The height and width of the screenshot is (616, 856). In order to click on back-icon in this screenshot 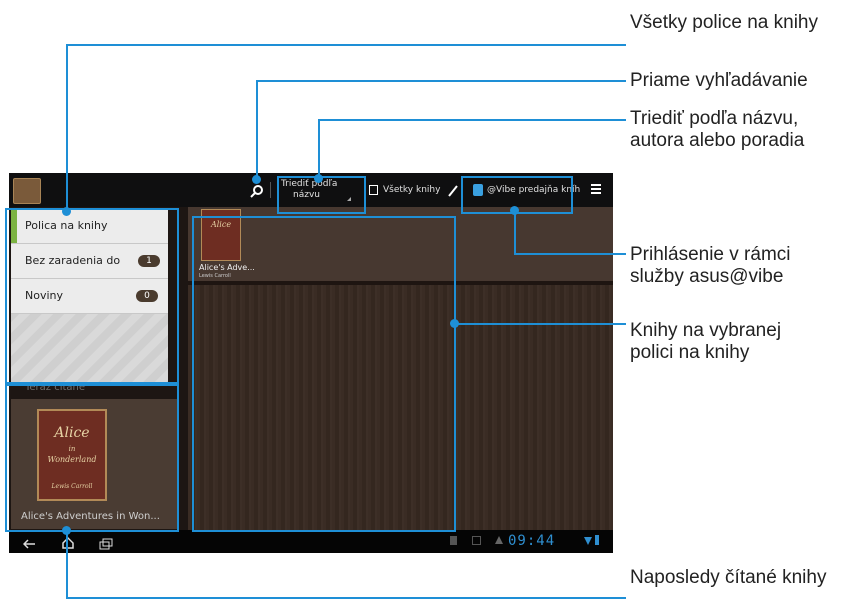, I will do `click(29, 544)`.